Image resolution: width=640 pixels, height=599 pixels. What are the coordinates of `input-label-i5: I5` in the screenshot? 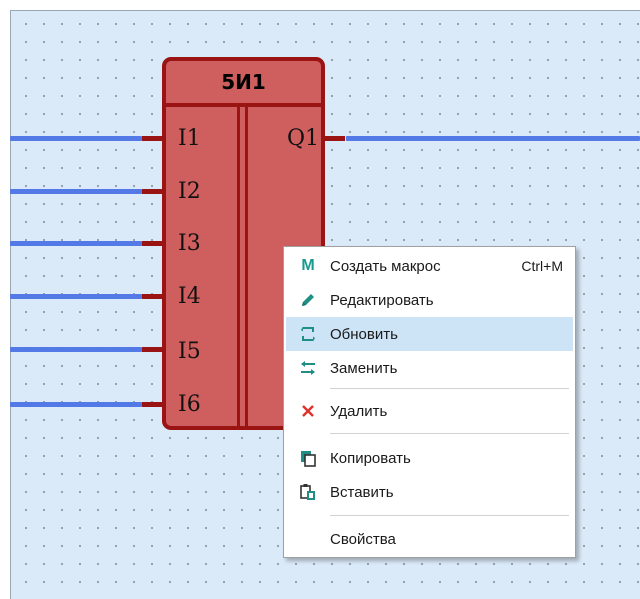 It's located at (189, 351).